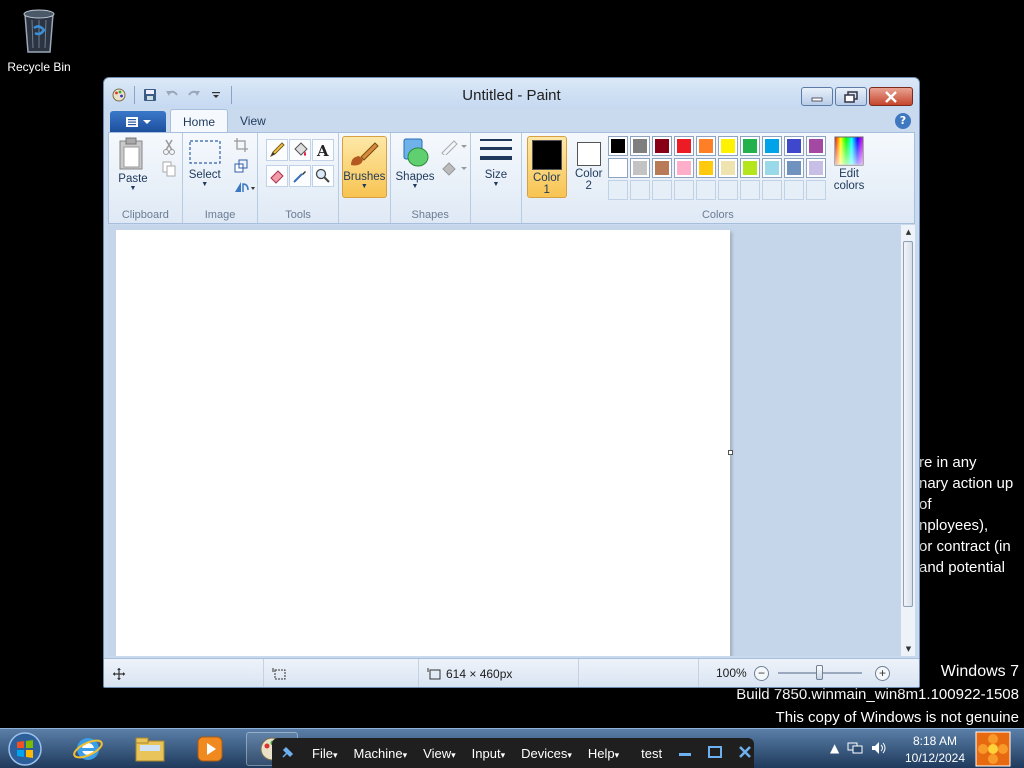 The image size is (1024, 768). What do you see at coordinates (925, 504) in the screenshot?
I see `background-text-line: of` at bounding box center [925, 504].